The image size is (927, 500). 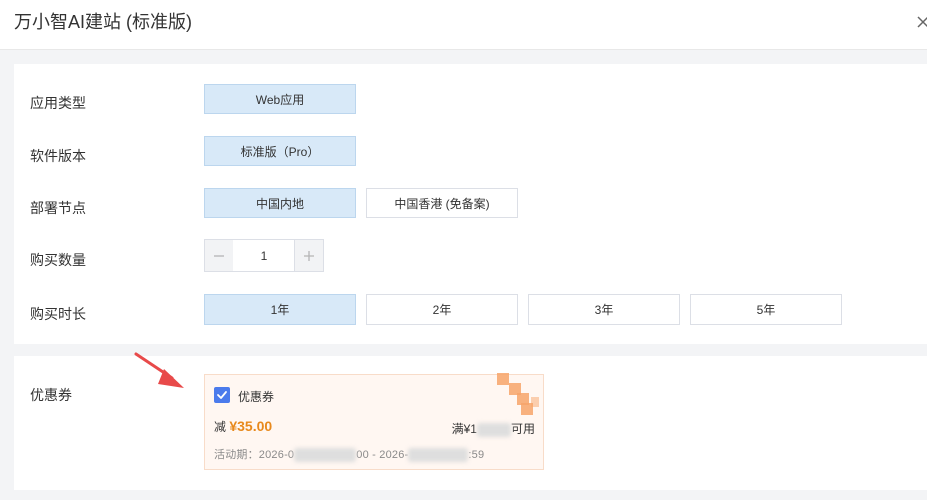 I want to click on version-option-pro: 标准版（Pro）, so click(x=280, y=151).